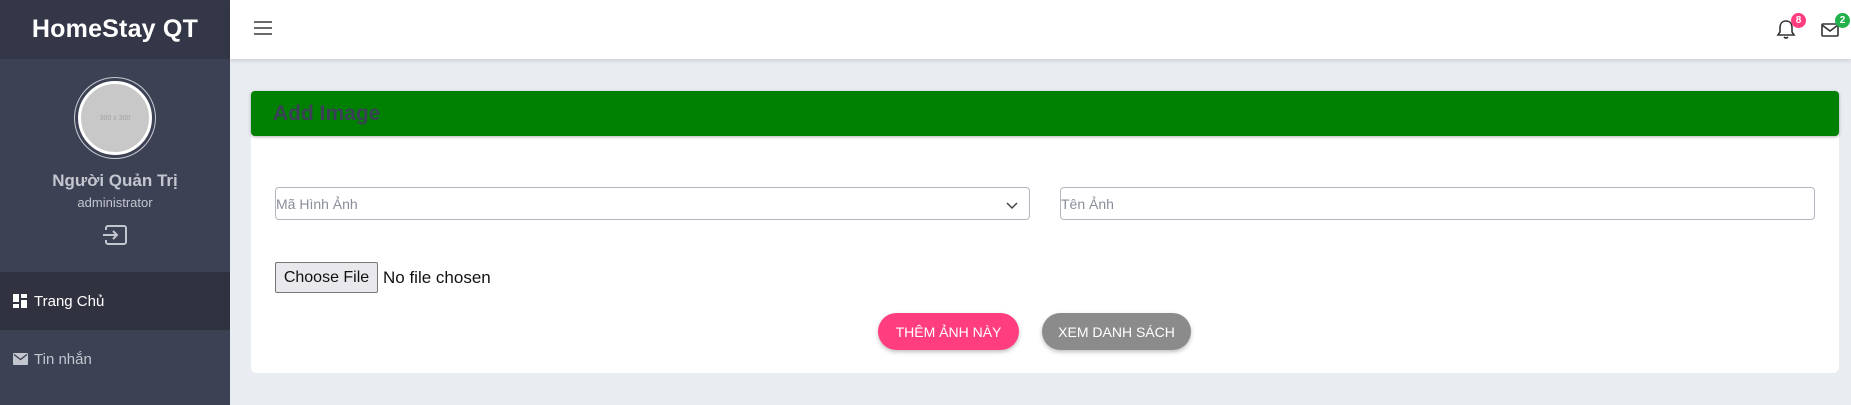 This screenshot has height=405, width=1851. What do you see at coordinates (1116, 331) in the screenshot?
I see `view-list-button: XEM DANH SÁCH` at bounding box center [1116, 331].